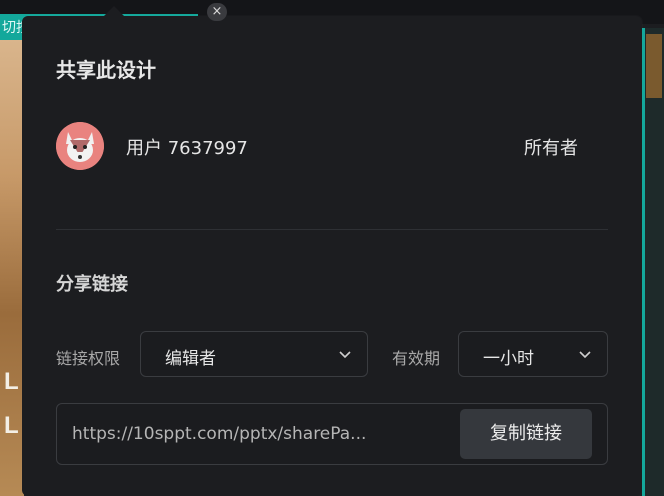 The width and height of the screenshot is (664, 496). I want to click on share-link-heading: 分享链接, so click(92, 284).